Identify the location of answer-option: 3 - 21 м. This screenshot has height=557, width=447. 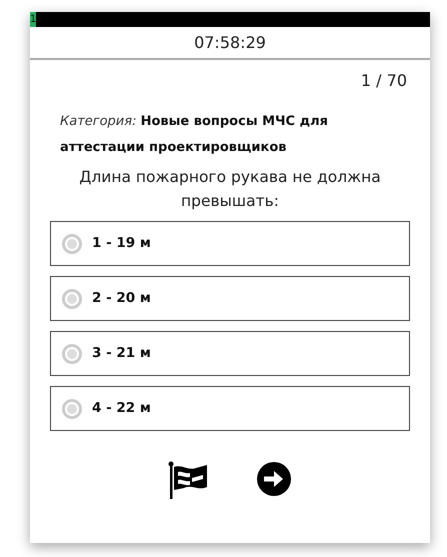
(230, 353).